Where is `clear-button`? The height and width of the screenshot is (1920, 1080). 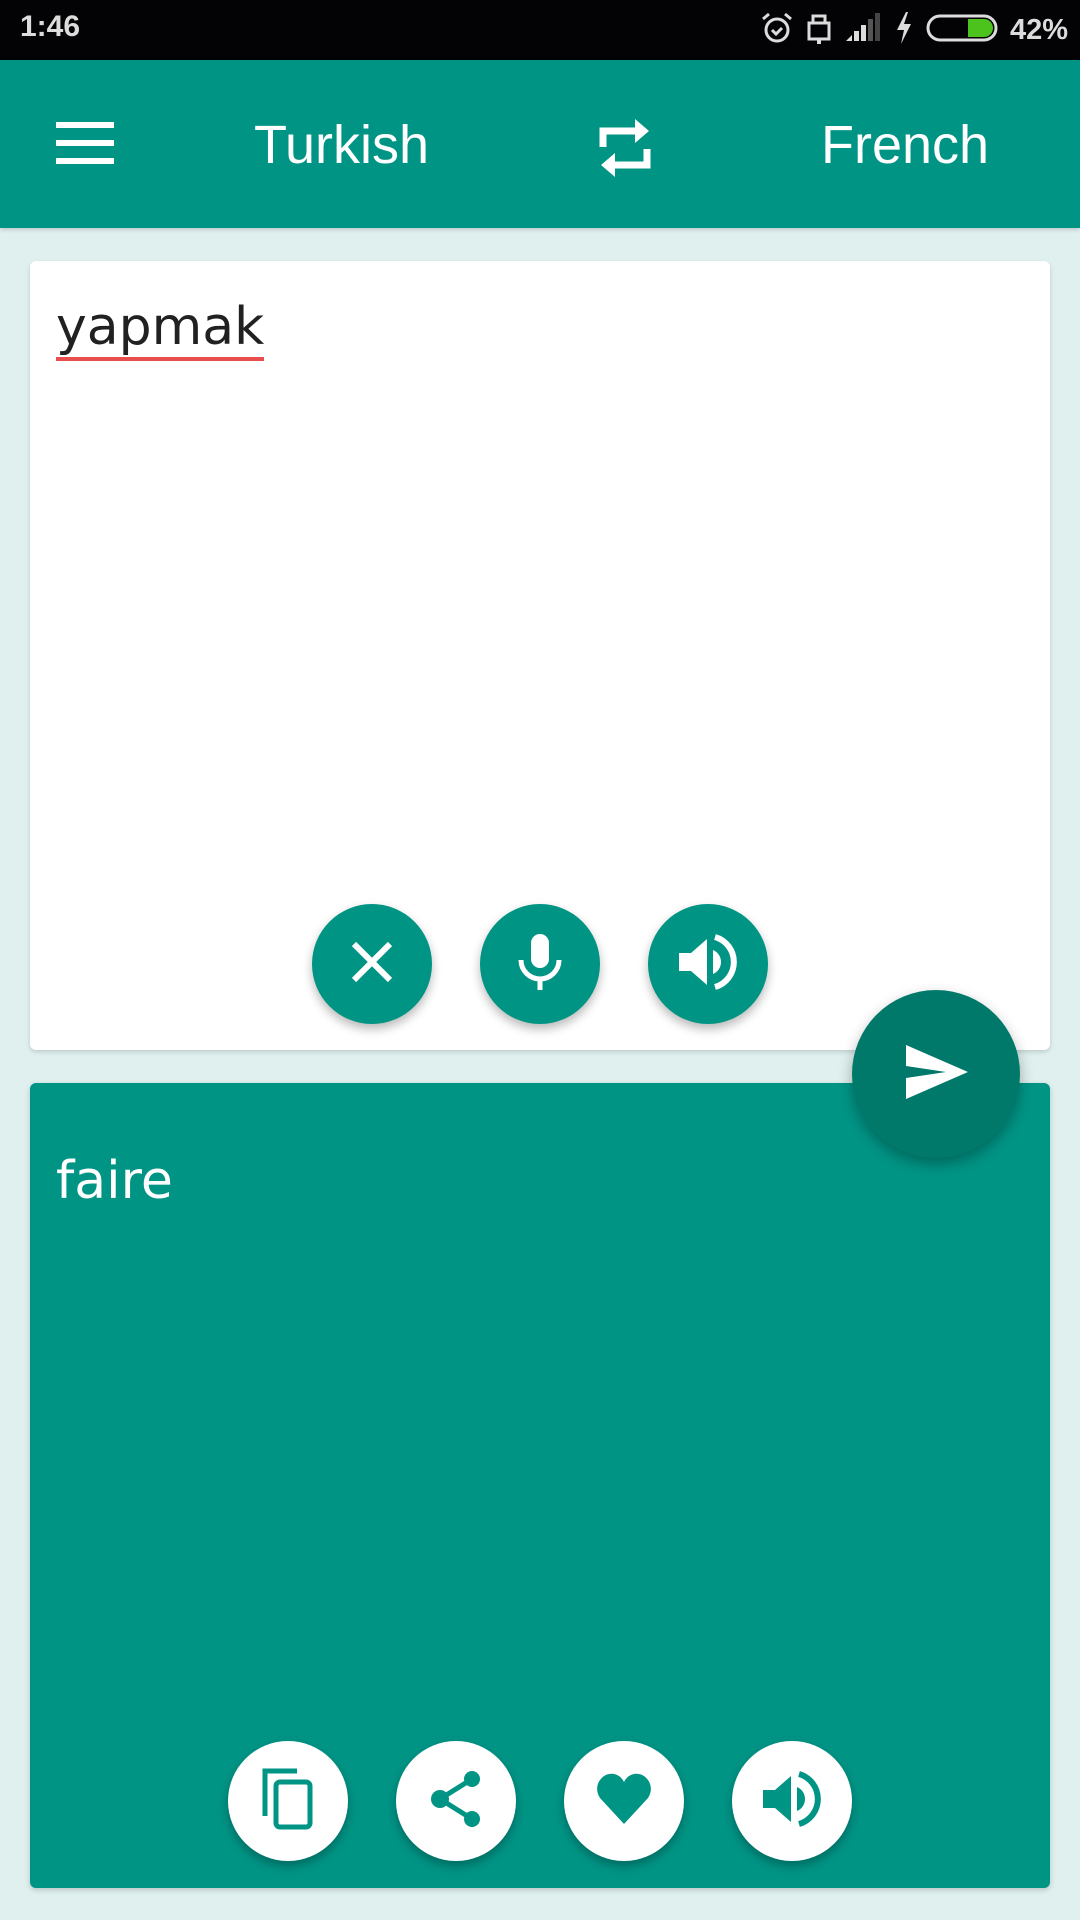 clear-button is located at coordinates (372, 964).